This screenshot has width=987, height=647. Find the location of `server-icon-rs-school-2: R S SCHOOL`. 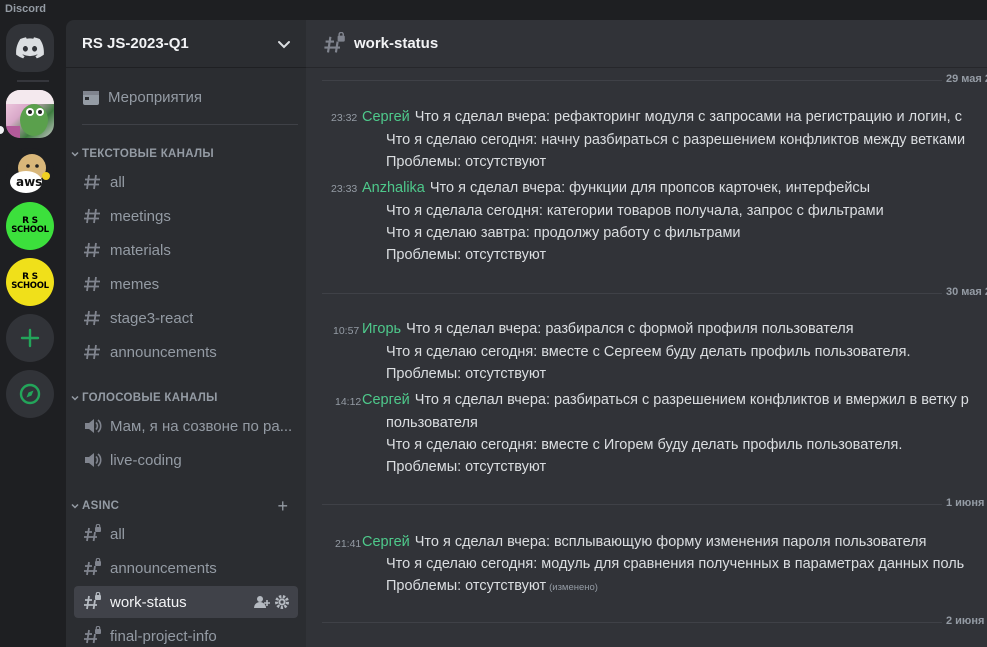

server-icon-rs-school-2: R S SCHOOL is located at coordinates (30, 282).